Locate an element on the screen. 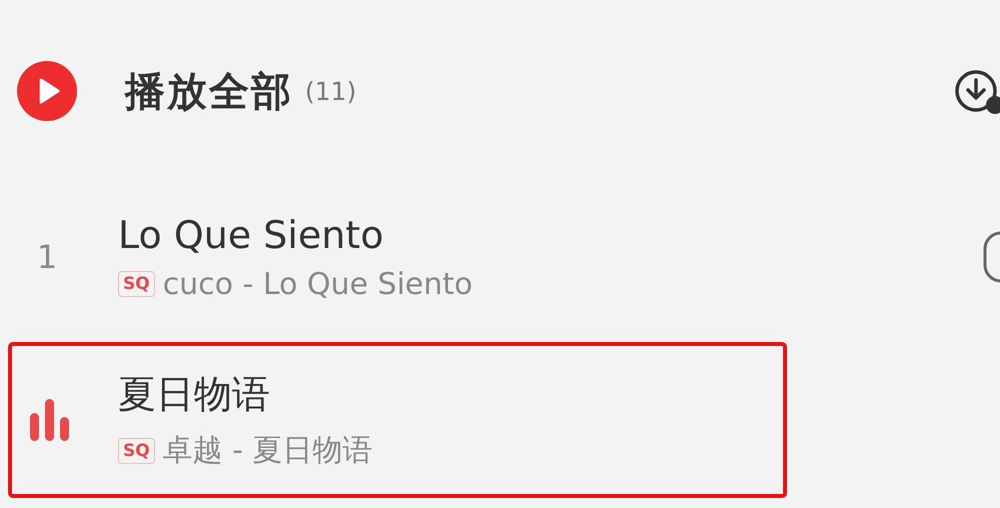 The width and height of the screenshot is (1000, 508). song-title: 夏日物语 is located at coordinates (245, 394).